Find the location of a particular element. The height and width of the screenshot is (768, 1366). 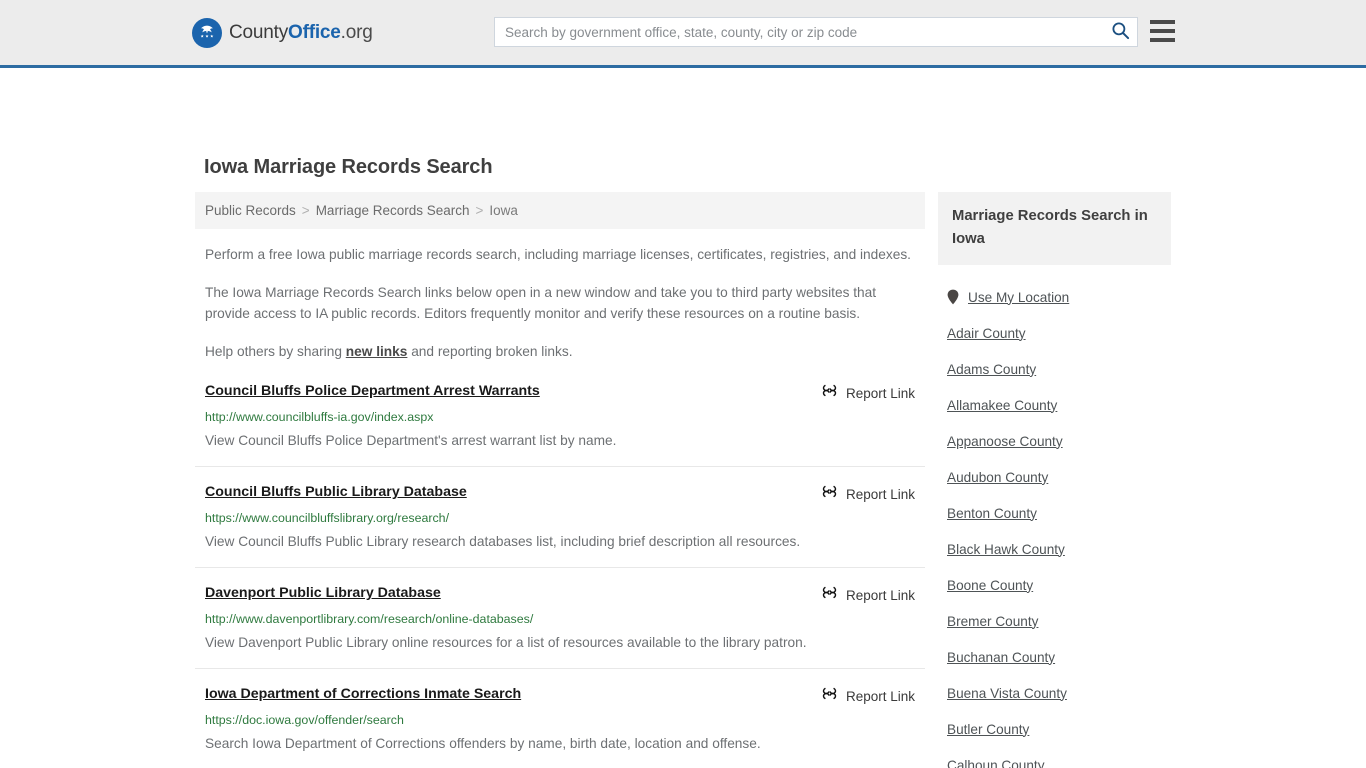

resource-link-url: https://doc.iowa.gov/offender/search is located at coordinates (304, 720).